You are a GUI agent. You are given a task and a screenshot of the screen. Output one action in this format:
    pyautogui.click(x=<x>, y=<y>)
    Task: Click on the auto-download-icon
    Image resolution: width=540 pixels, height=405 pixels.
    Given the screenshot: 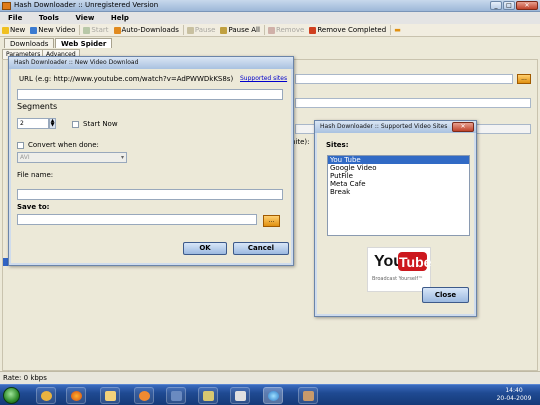 What is the action you would take?
    pyautogui.click(x=117, y=30)
    